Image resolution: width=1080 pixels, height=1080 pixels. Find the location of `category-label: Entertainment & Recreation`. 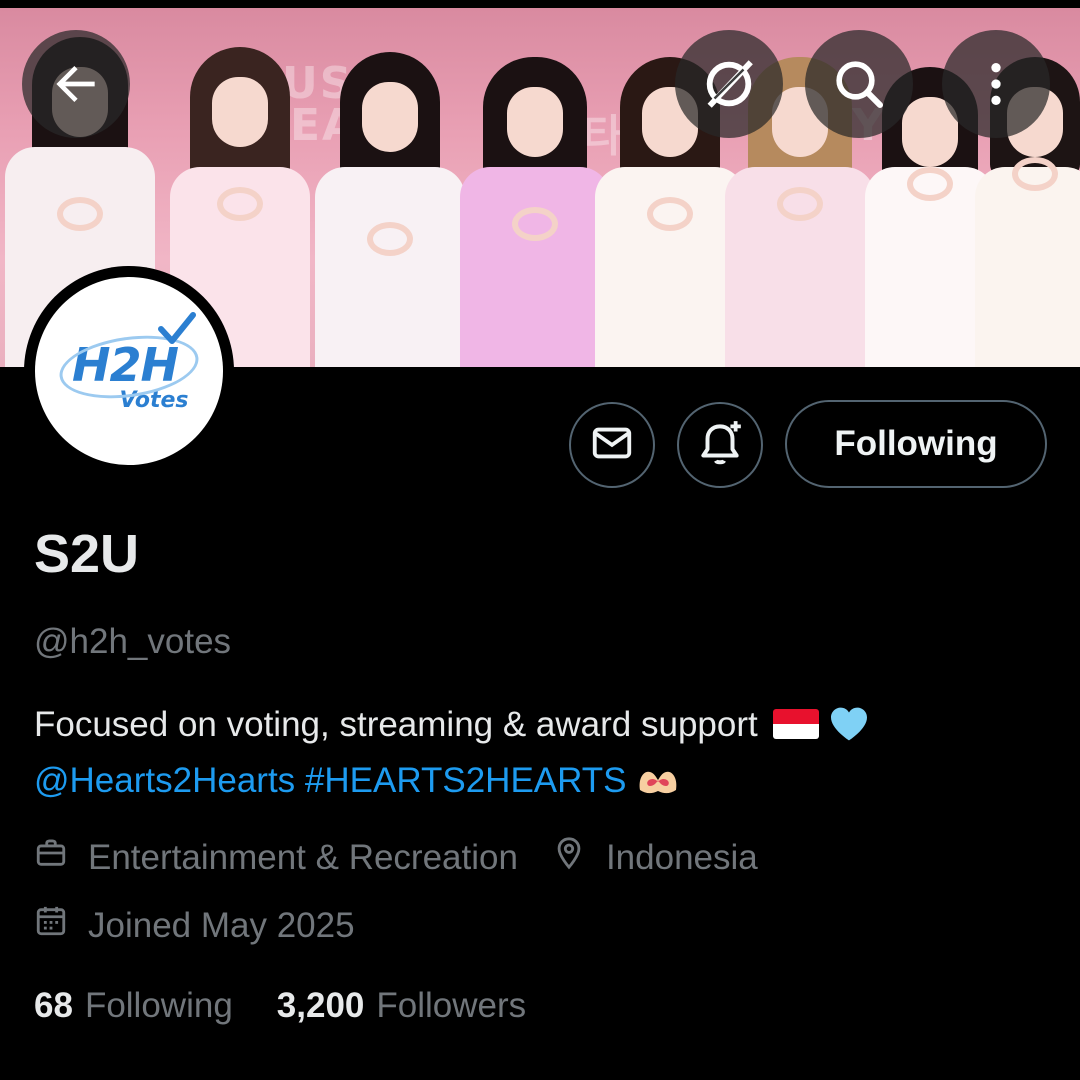

category-label: Entertainment & Recreation is located at coordinates (303, 857).